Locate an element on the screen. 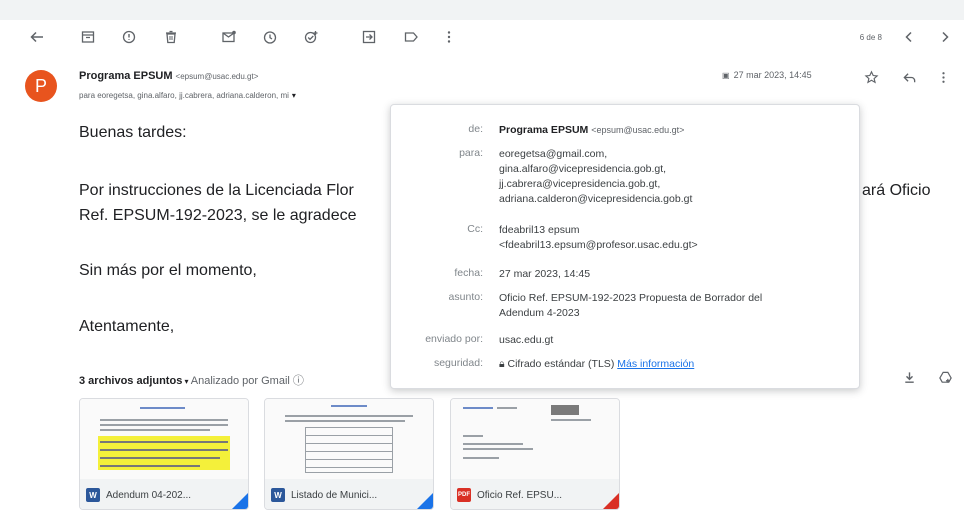  body-line2-start: Ref. EPSUM-192-2023, se le agradece is located at coordinates (218, 215).